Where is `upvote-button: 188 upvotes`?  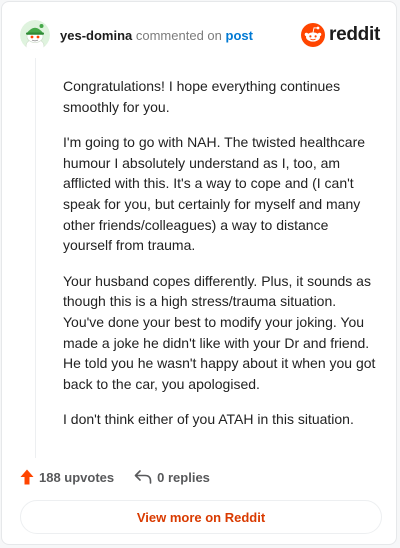
upvote-button: 188 upvotes is located at coordinates (67, 477).